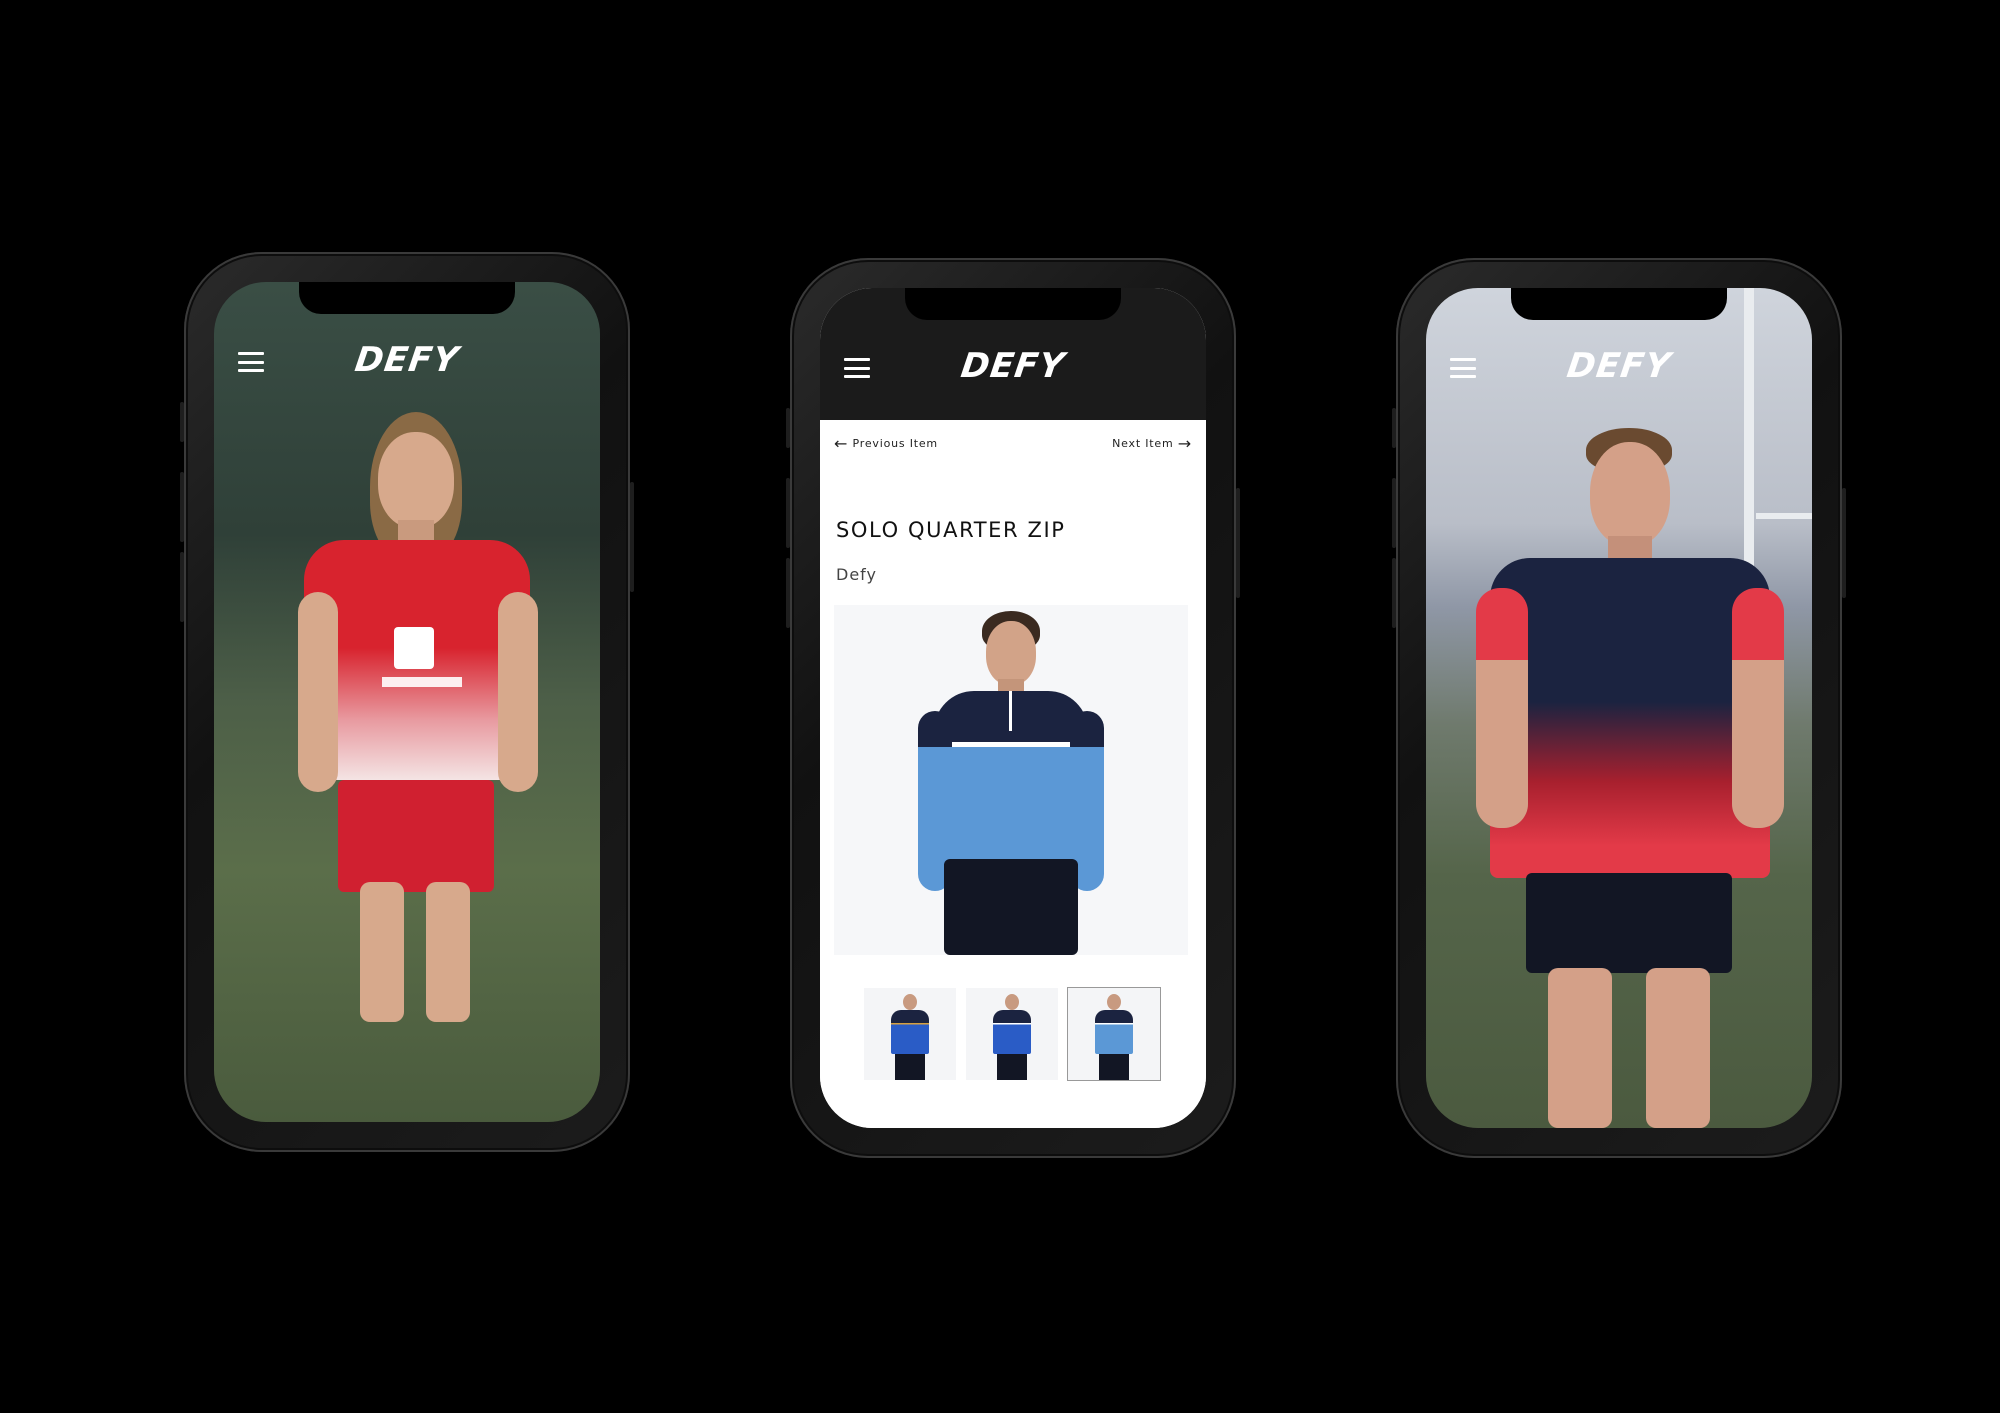  I want to click on next-item-label: Next Item, so click(1143, 443).